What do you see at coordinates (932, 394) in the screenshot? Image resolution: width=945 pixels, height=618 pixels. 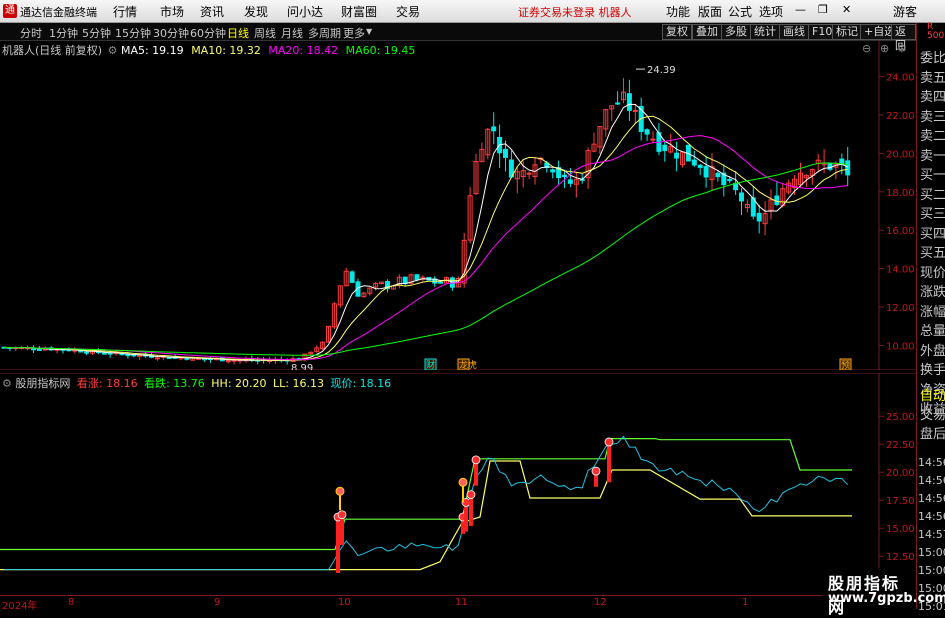 I see `sidebar-tab: 自动` at bounding box center [932, 394].